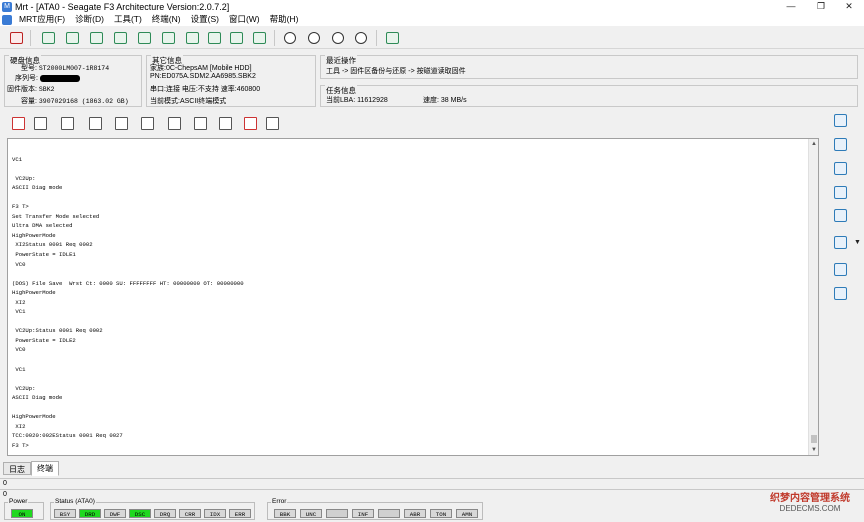 The width and height of the screenshot is (864, 522). What do you see at coordinates (90, 513) in the screenshot?
I see `led-drd: DRD` at bounding box center [90, 513].